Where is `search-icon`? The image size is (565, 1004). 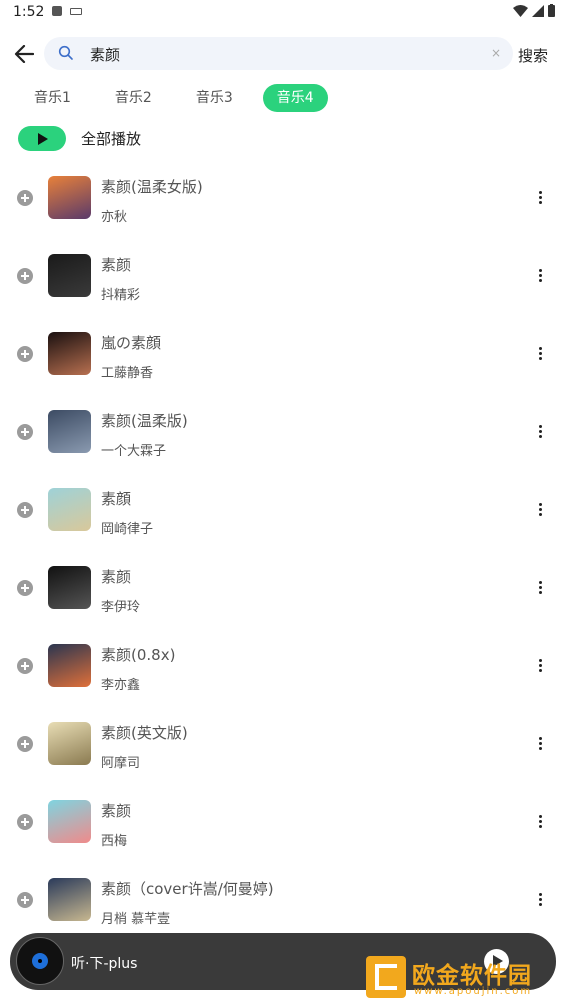
search-icon is located at coordinates (65, 52).